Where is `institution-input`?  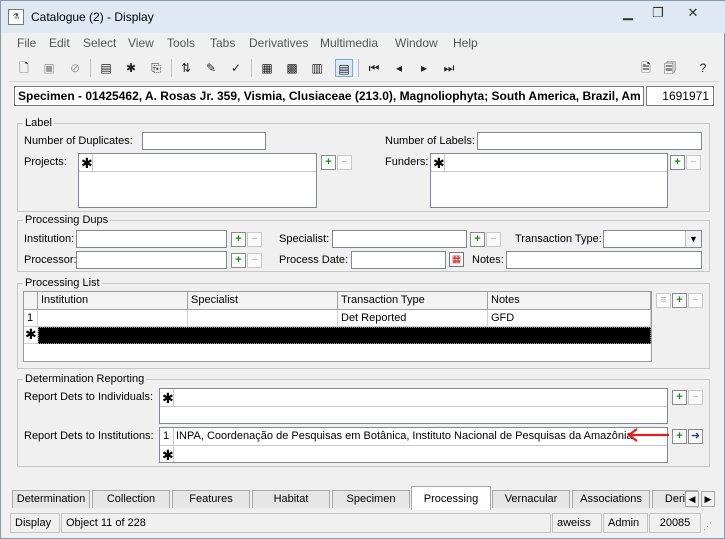
institution-input is located at coordinates (151, 239).